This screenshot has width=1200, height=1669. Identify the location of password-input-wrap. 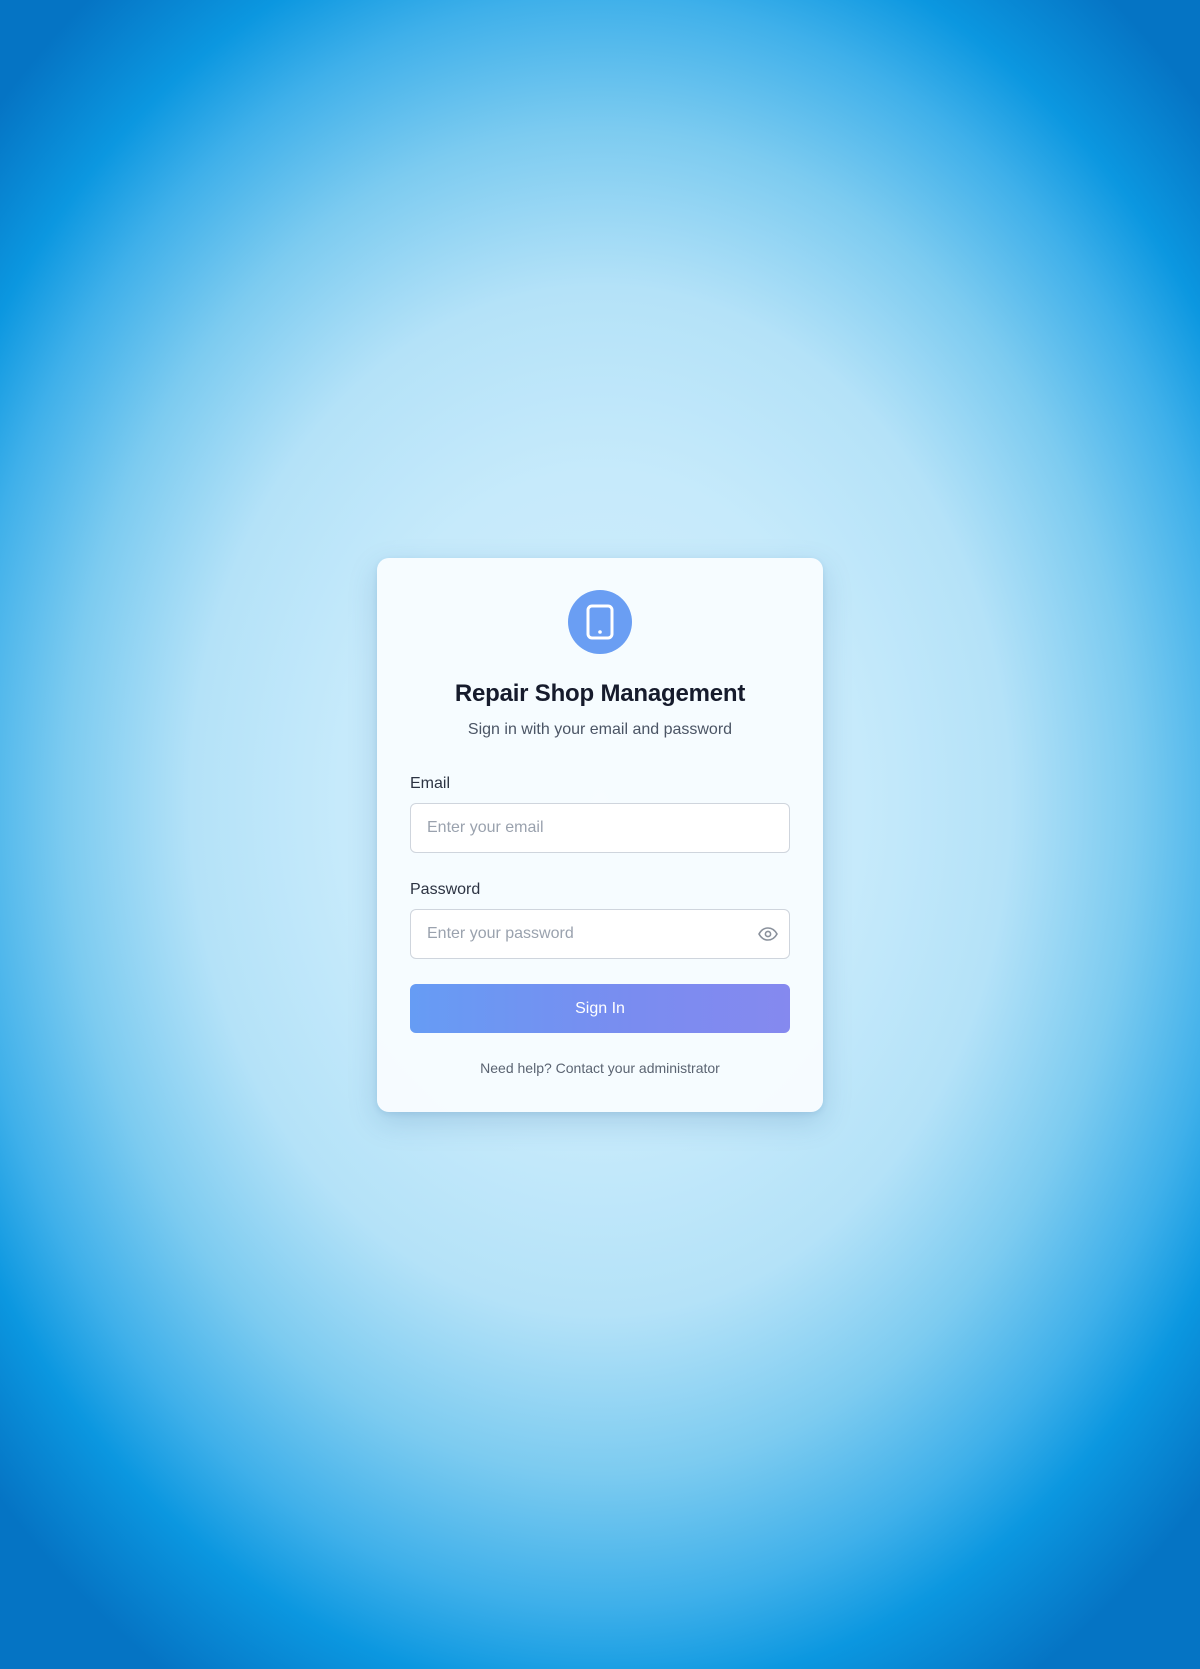
(600, 934).